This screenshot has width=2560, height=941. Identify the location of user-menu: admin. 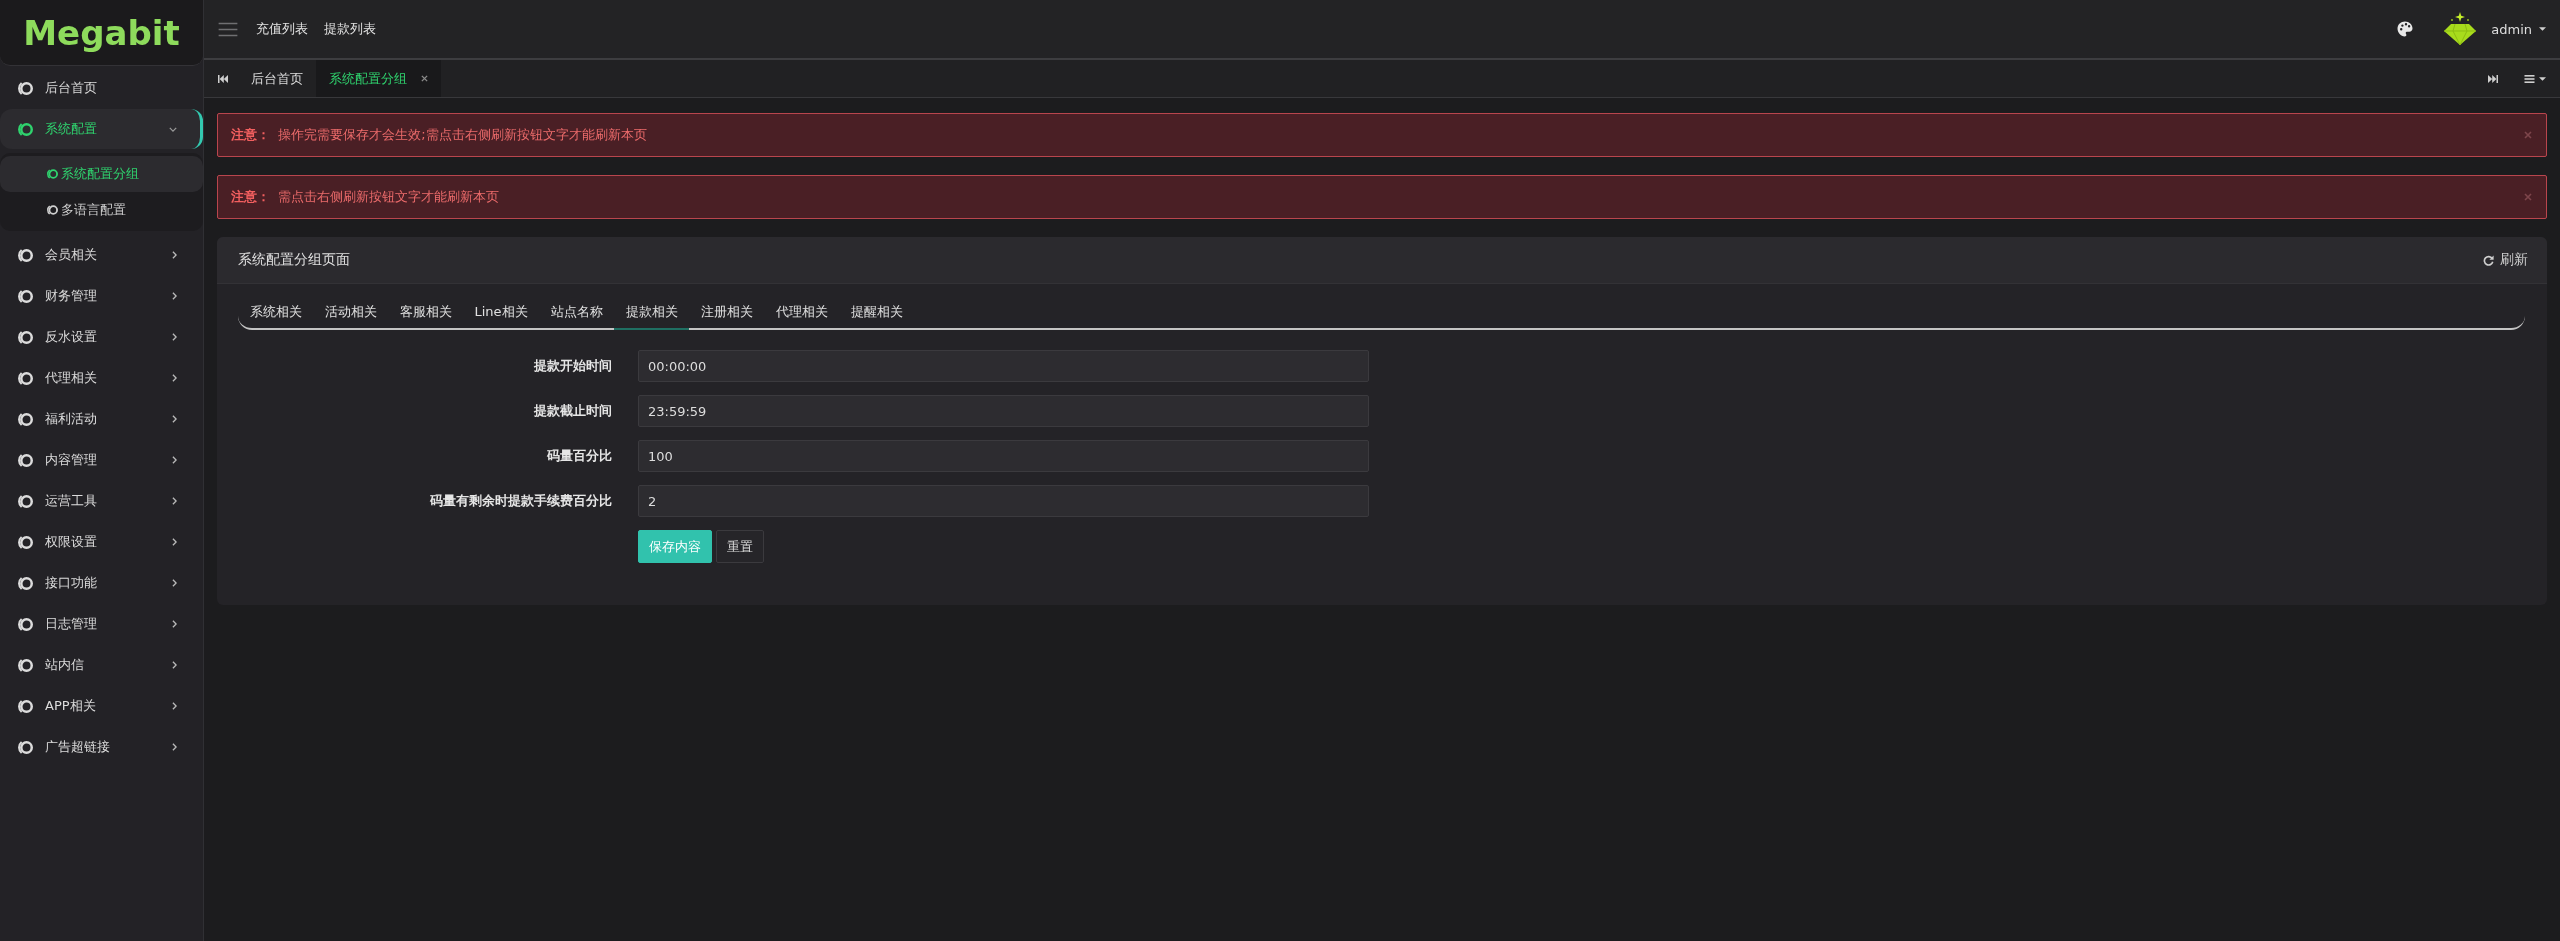
(2518, 29).